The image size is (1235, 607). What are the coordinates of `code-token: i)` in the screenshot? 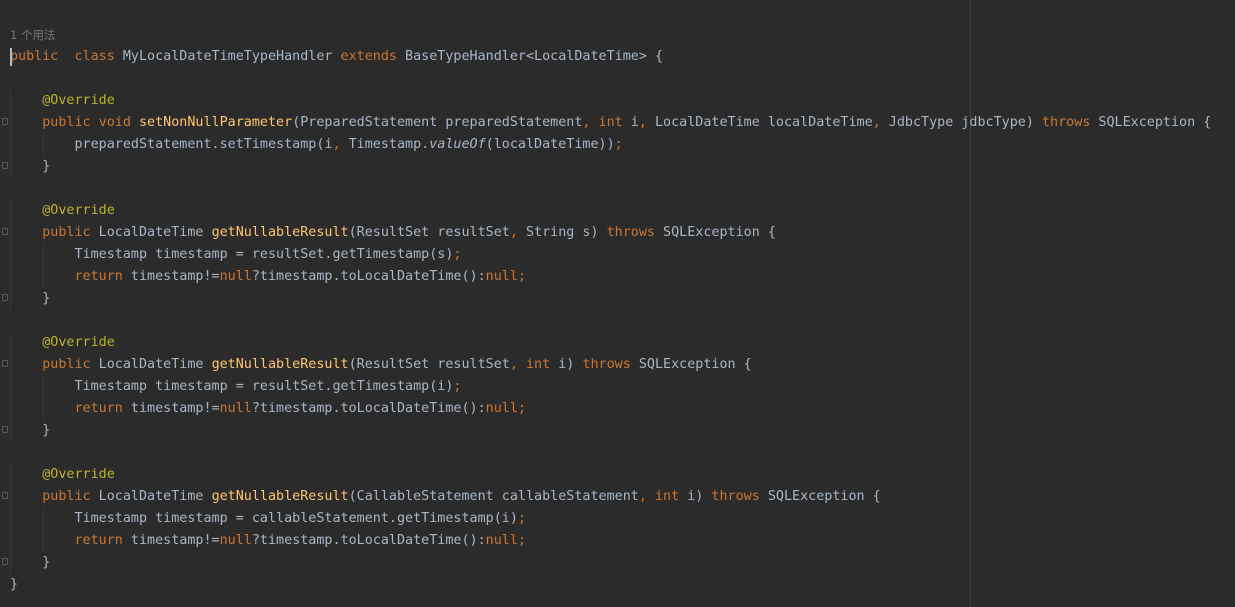 It's located at (695, 496).